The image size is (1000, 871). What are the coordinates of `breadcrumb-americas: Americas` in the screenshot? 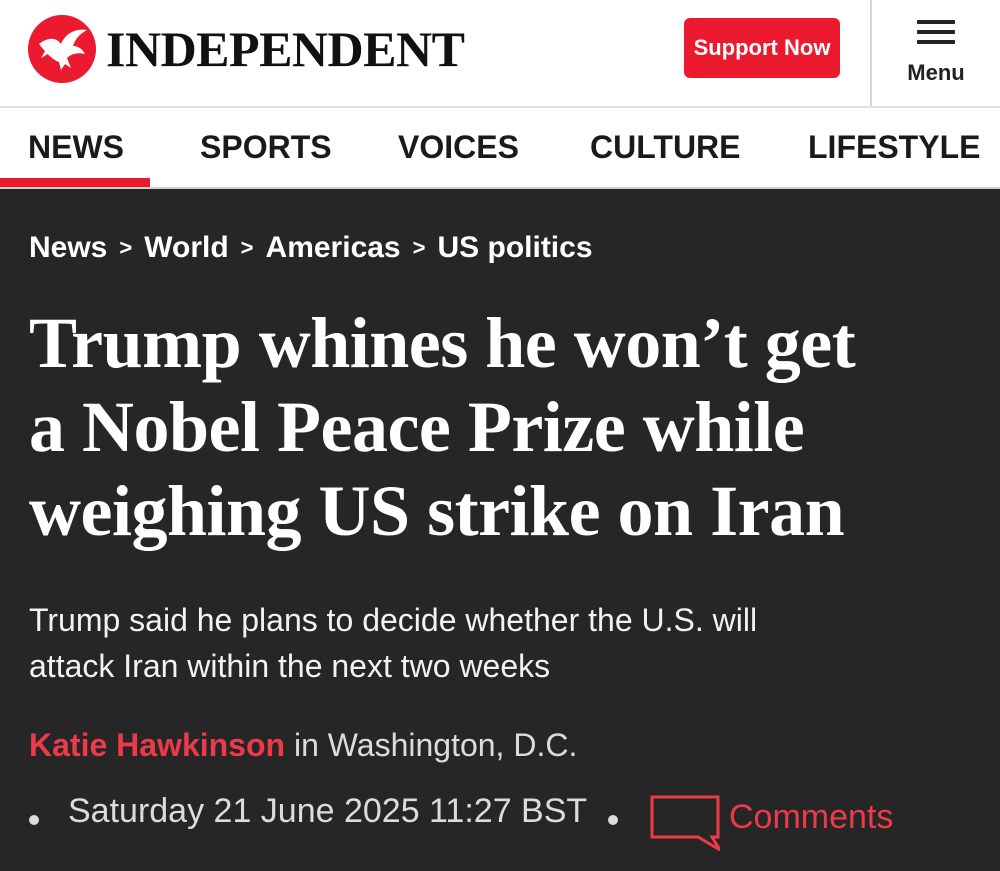 It's located at (333, 248).